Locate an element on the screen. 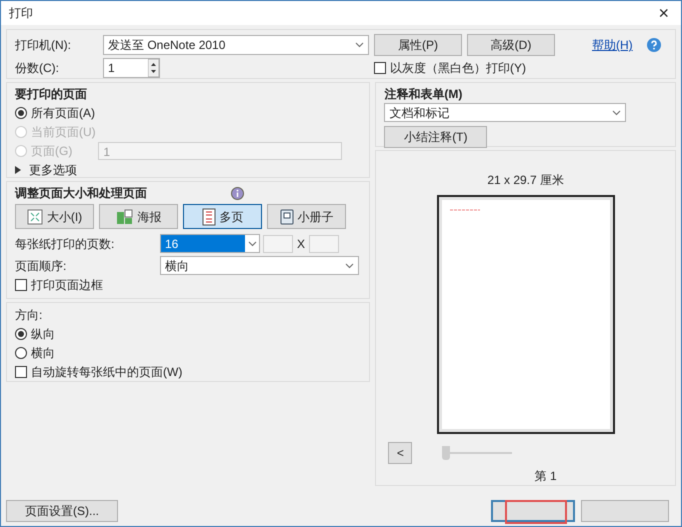 The height and width of the screenshot is (527, 682). help-link: 帮助(H) is located at coordinates (612, 45).